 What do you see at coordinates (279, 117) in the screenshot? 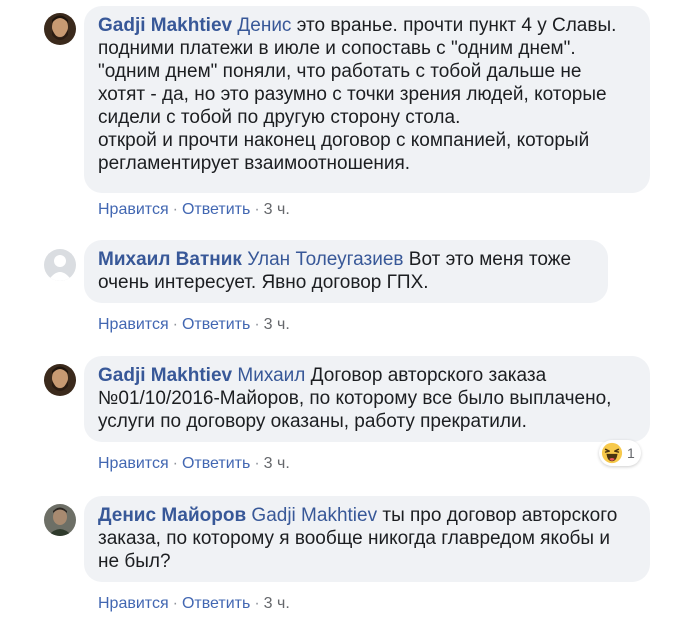
I see `comment-text: сидели с тобой по другую сторону стола.` at bounding box center [279, 117].